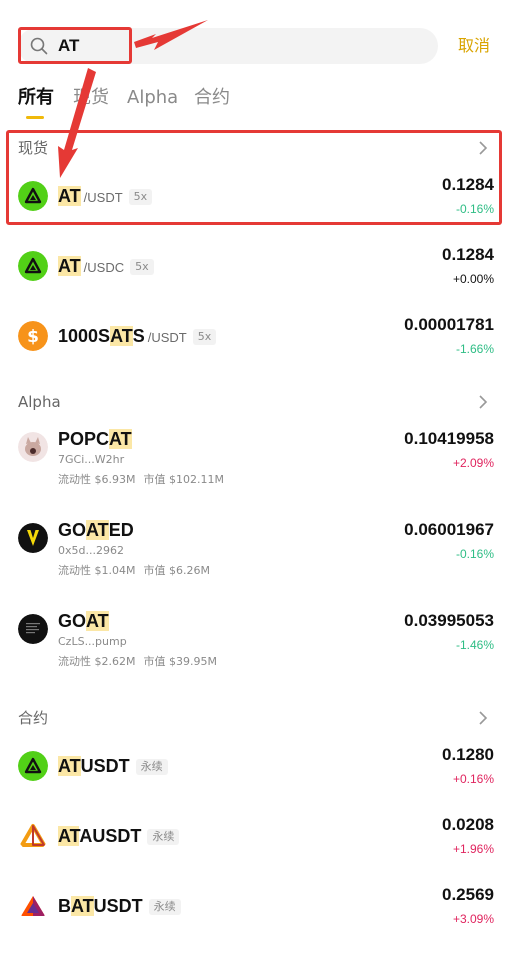 The image size is (514, 966). What do you see at coordinates (257, 908) in the screenshot?
I see `list-item: BATUSDT 永续 0.2569 +3.09%` at bounding box center [257, 908].